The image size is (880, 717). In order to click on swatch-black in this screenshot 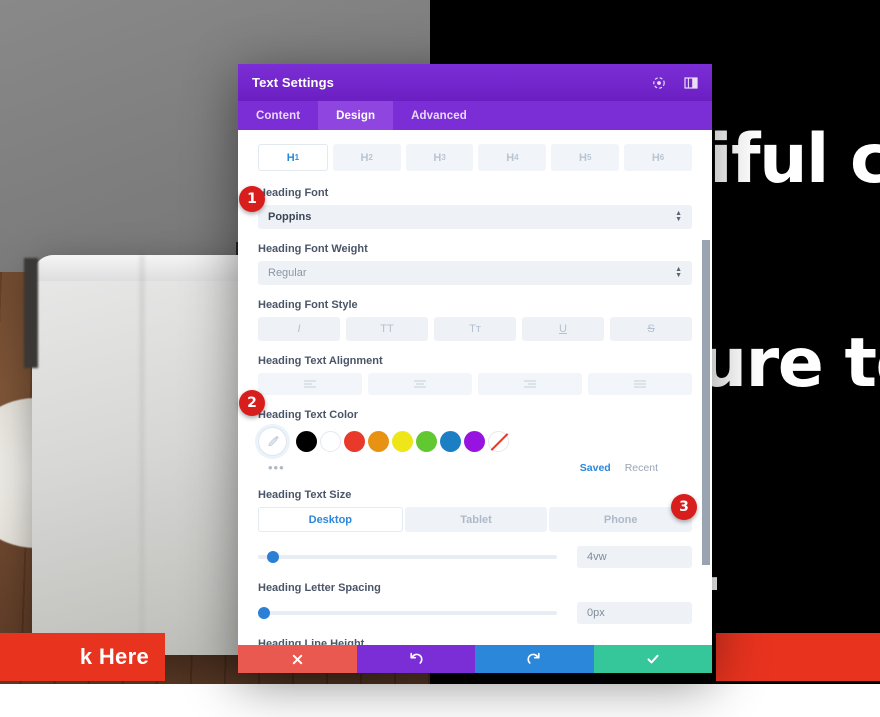, I will do `click(306, 441)`.